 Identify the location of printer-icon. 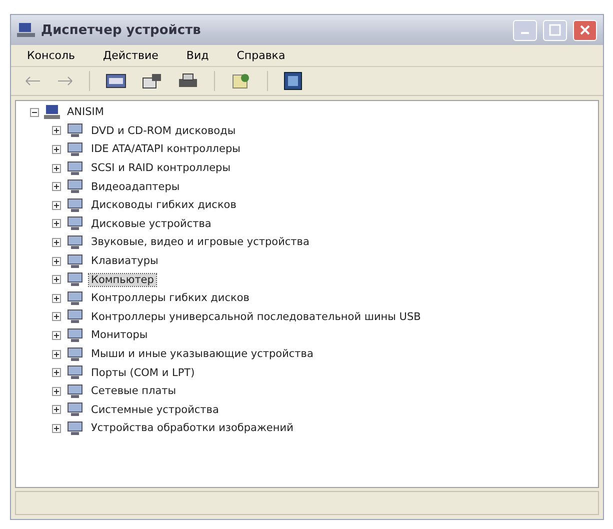
(188, 81).